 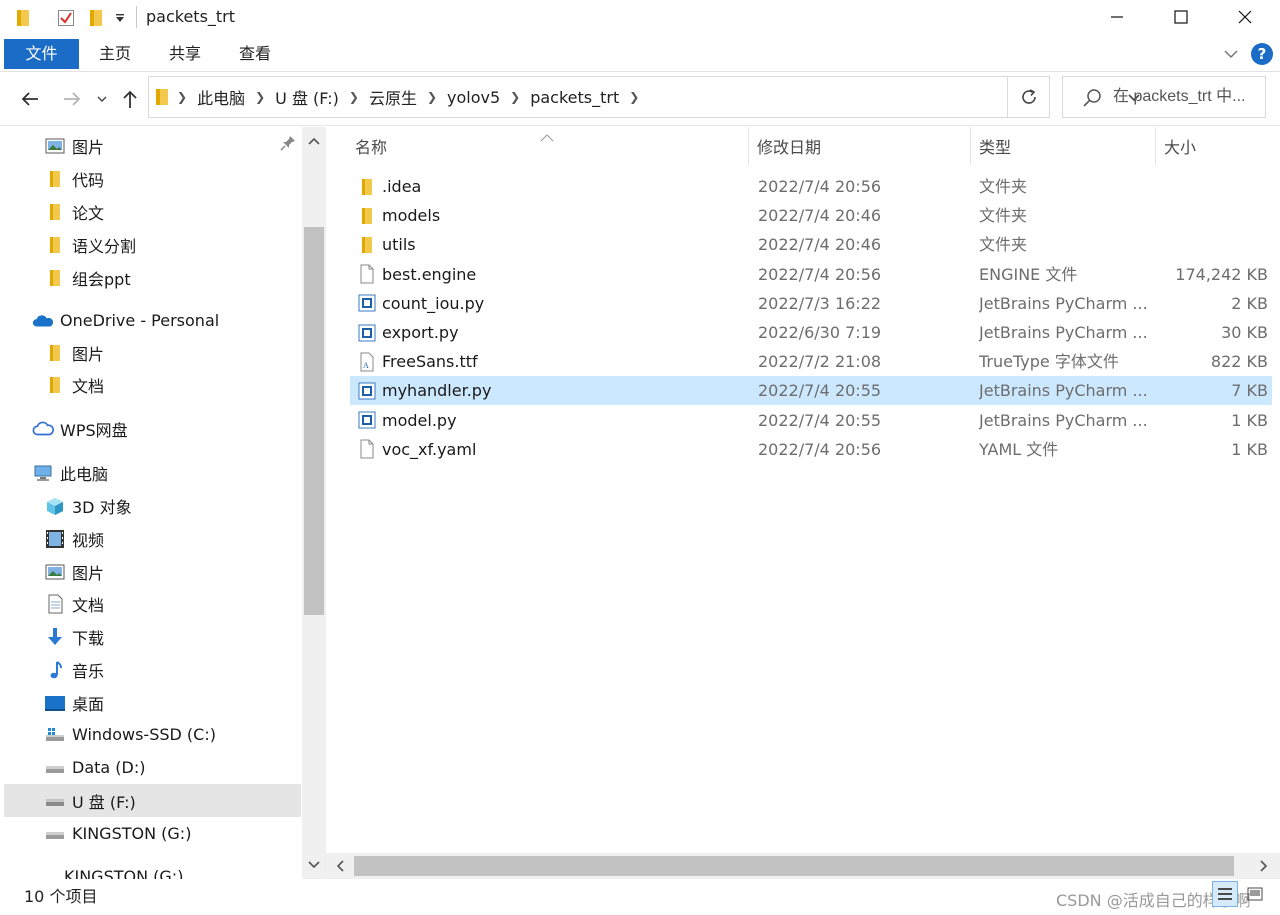 I want to click on file-name: FreeSans.ttf, so click(x=430, y=362).